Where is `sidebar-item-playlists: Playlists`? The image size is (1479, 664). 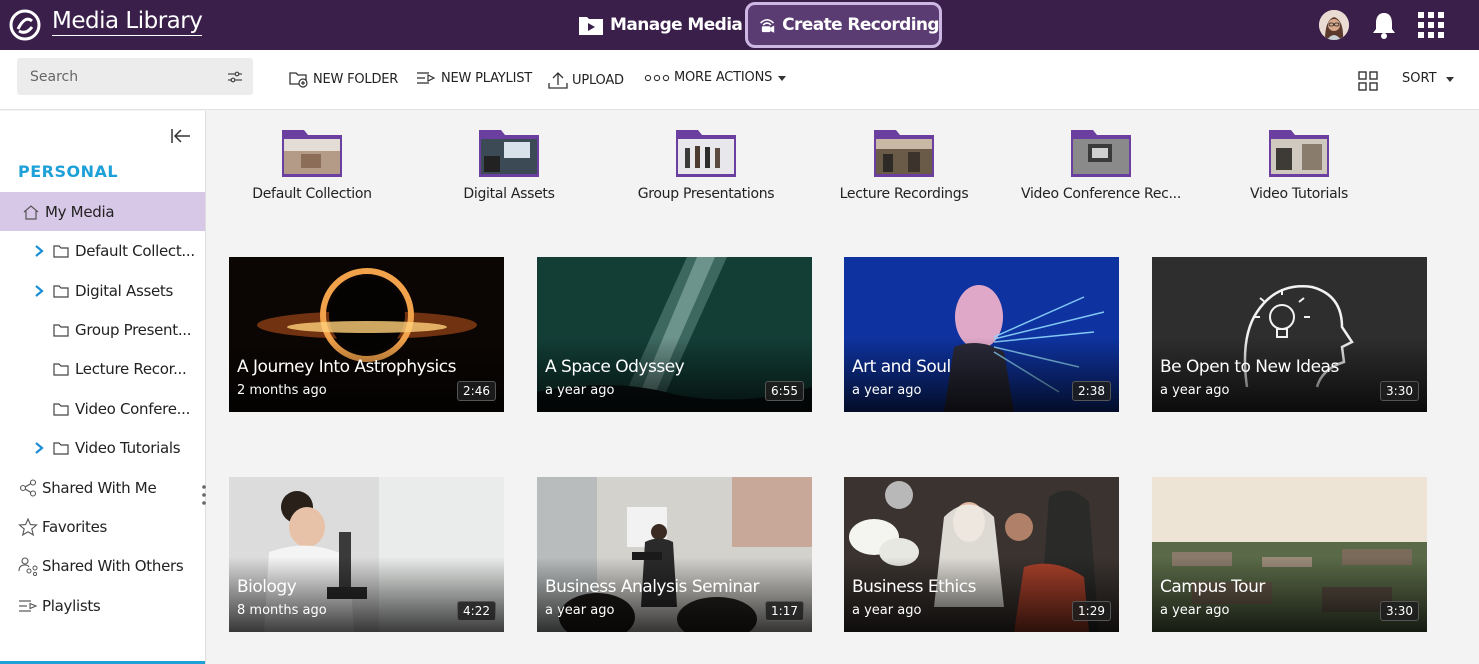
sidebar-item-playlists: Playlists is located at coordinates (102, 605).